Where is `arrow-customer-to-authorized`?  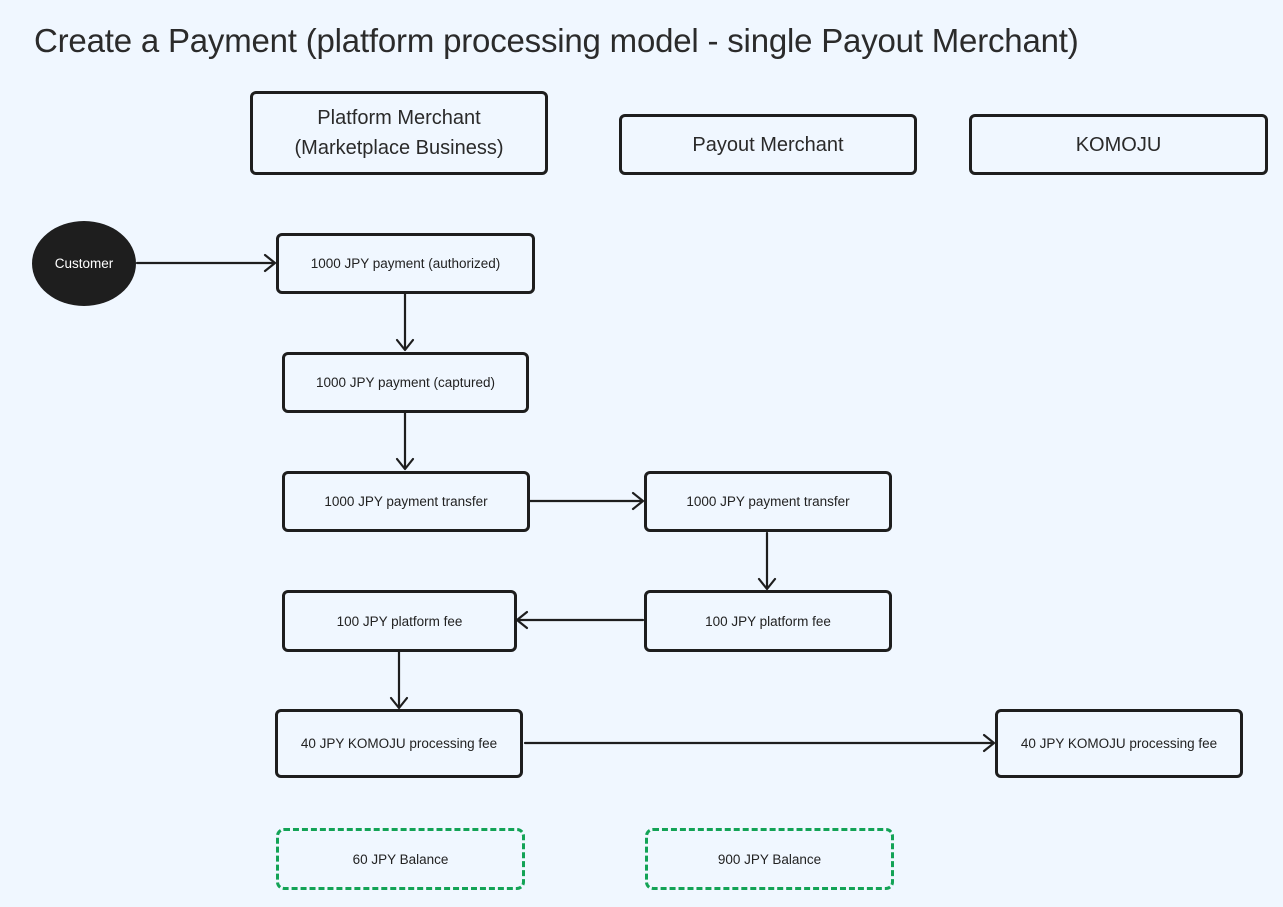
arrow-customer-to-authorized is located at coordinates (206, 263).